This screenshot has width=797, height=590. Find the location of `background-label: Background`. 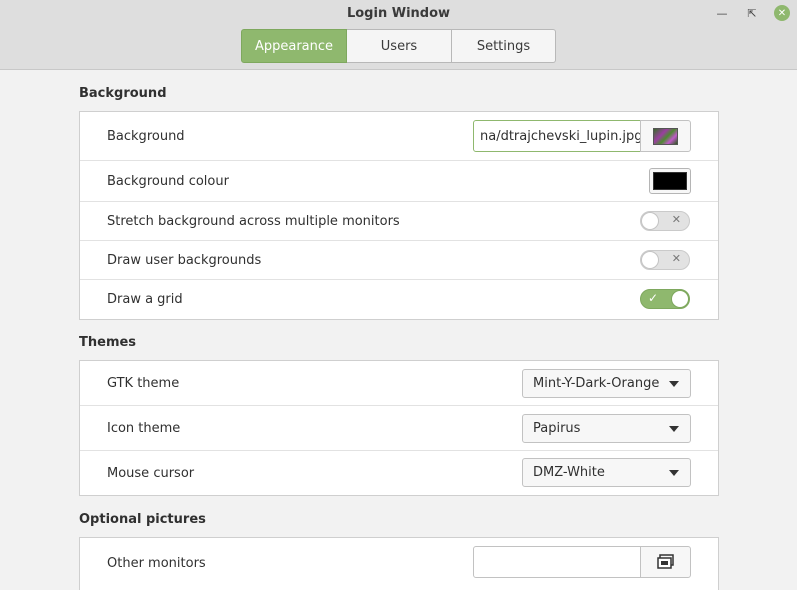

background-label: Background is located at coordinates (146, 136).